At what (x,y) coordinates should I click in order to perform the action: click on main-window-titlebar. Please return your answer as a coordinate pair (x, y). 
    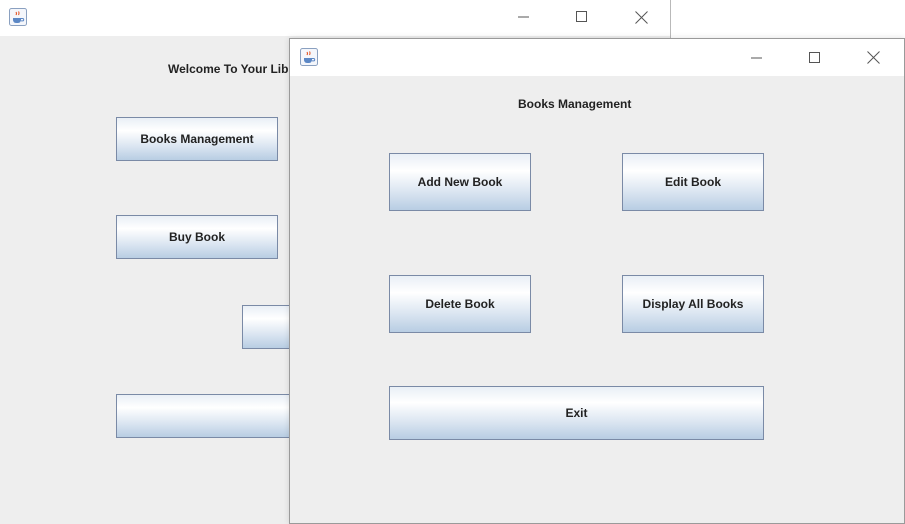
    Looking at the image, I should click on (335, 18).